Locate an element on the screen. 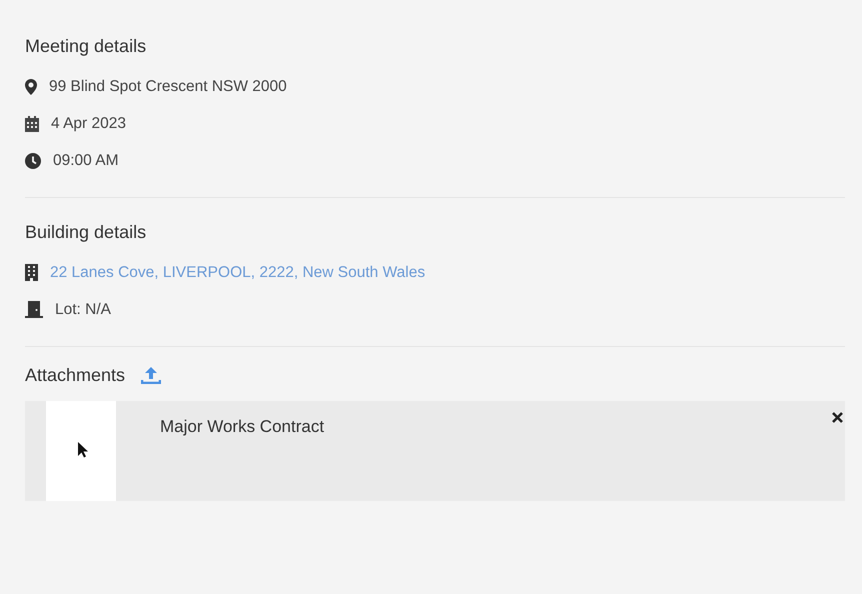  detail-text: Lot: N/A is located at coordinates (83, 309).